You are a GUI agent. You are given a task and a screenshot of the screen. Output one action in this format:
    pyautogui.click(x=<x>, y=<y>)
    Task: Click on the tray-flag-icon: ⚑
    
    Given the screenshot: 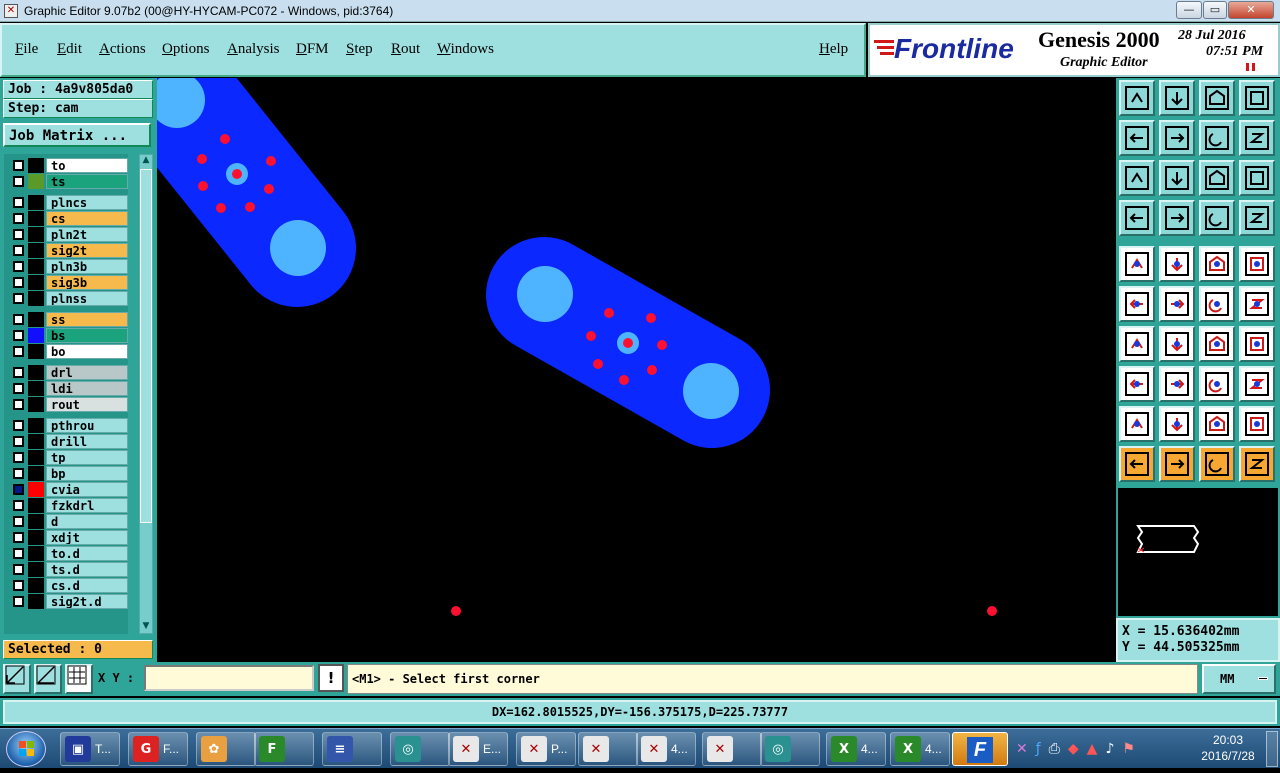 What is the action you would take?
    pyautogui.click(x=1128, y=749)
    